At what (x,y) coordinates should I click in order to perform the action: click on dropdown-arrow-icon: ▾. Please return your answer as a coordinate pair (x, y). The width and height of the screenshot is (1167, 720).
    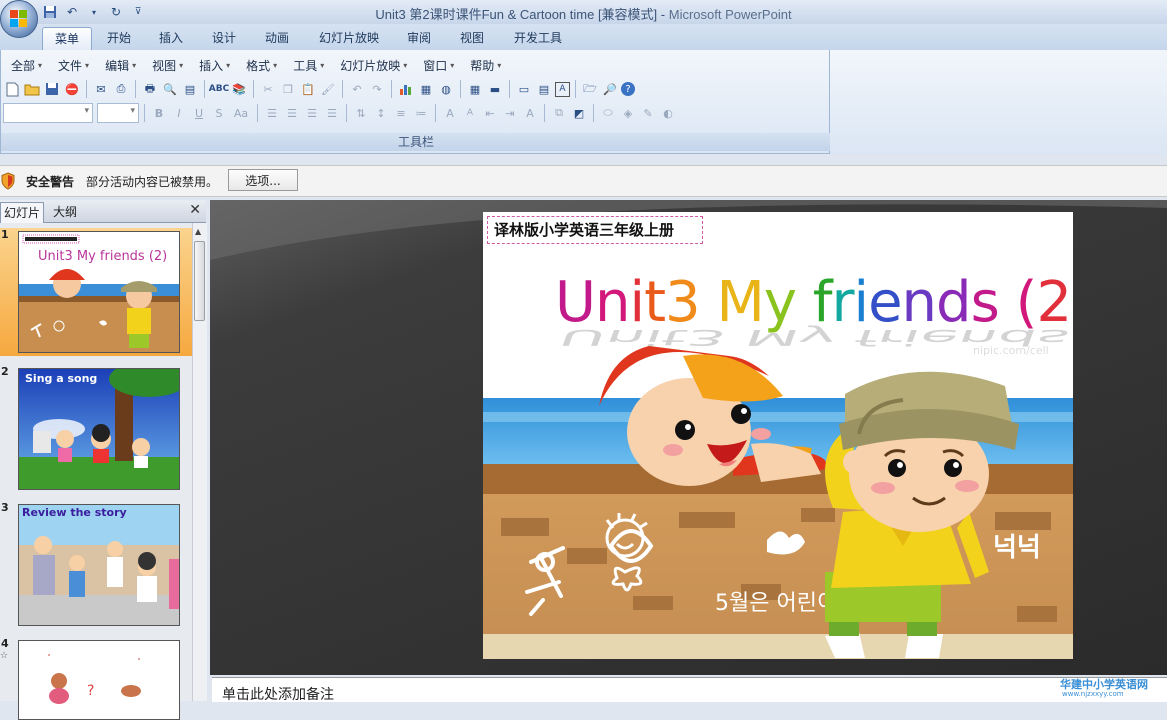
    Looking at the image, I should click on (94, 12).